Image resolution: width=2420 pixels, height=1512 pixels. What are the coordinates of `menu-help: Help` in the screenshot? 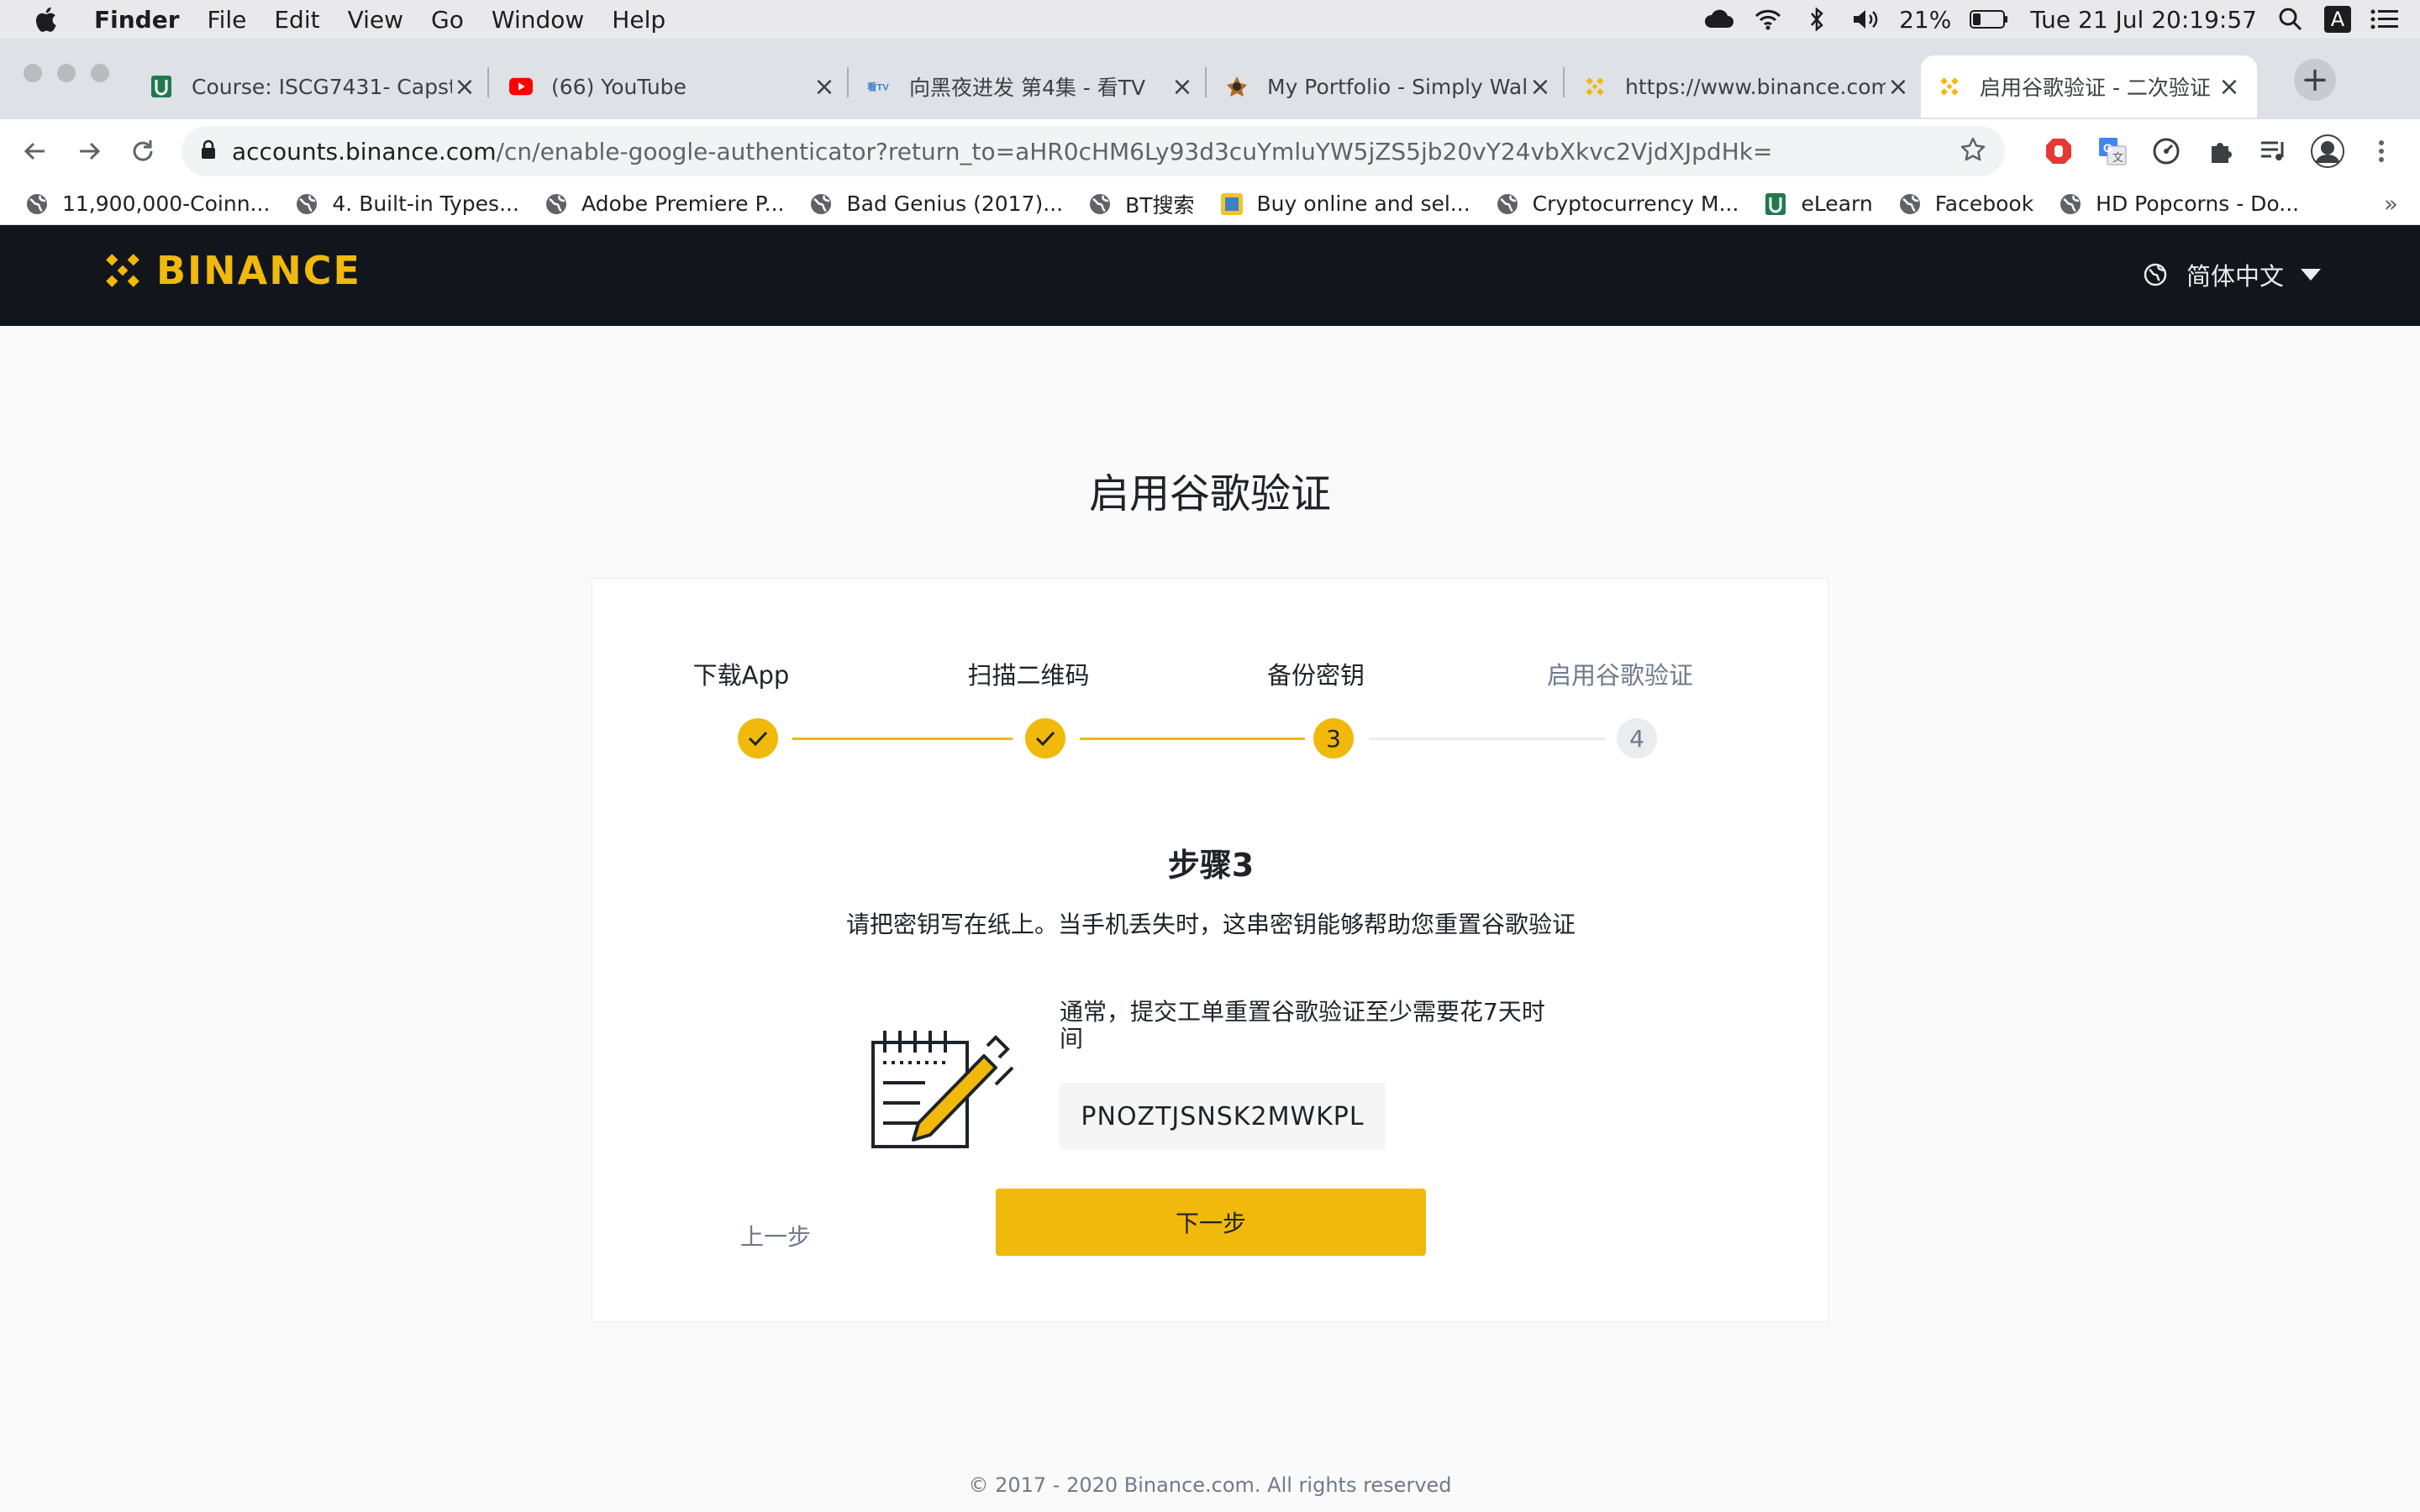 It's located at (639, 20).